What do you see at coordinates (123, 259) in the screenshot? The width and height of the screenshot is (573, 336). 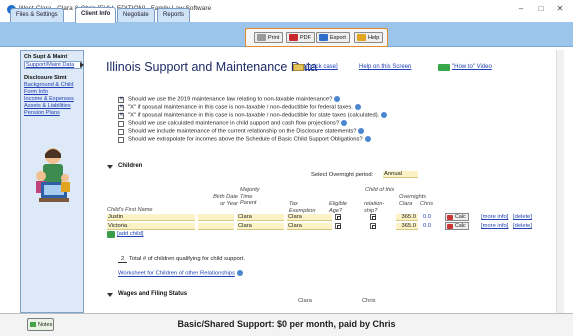 I see `children-total-count: 2` at bounding box center [123, 259].